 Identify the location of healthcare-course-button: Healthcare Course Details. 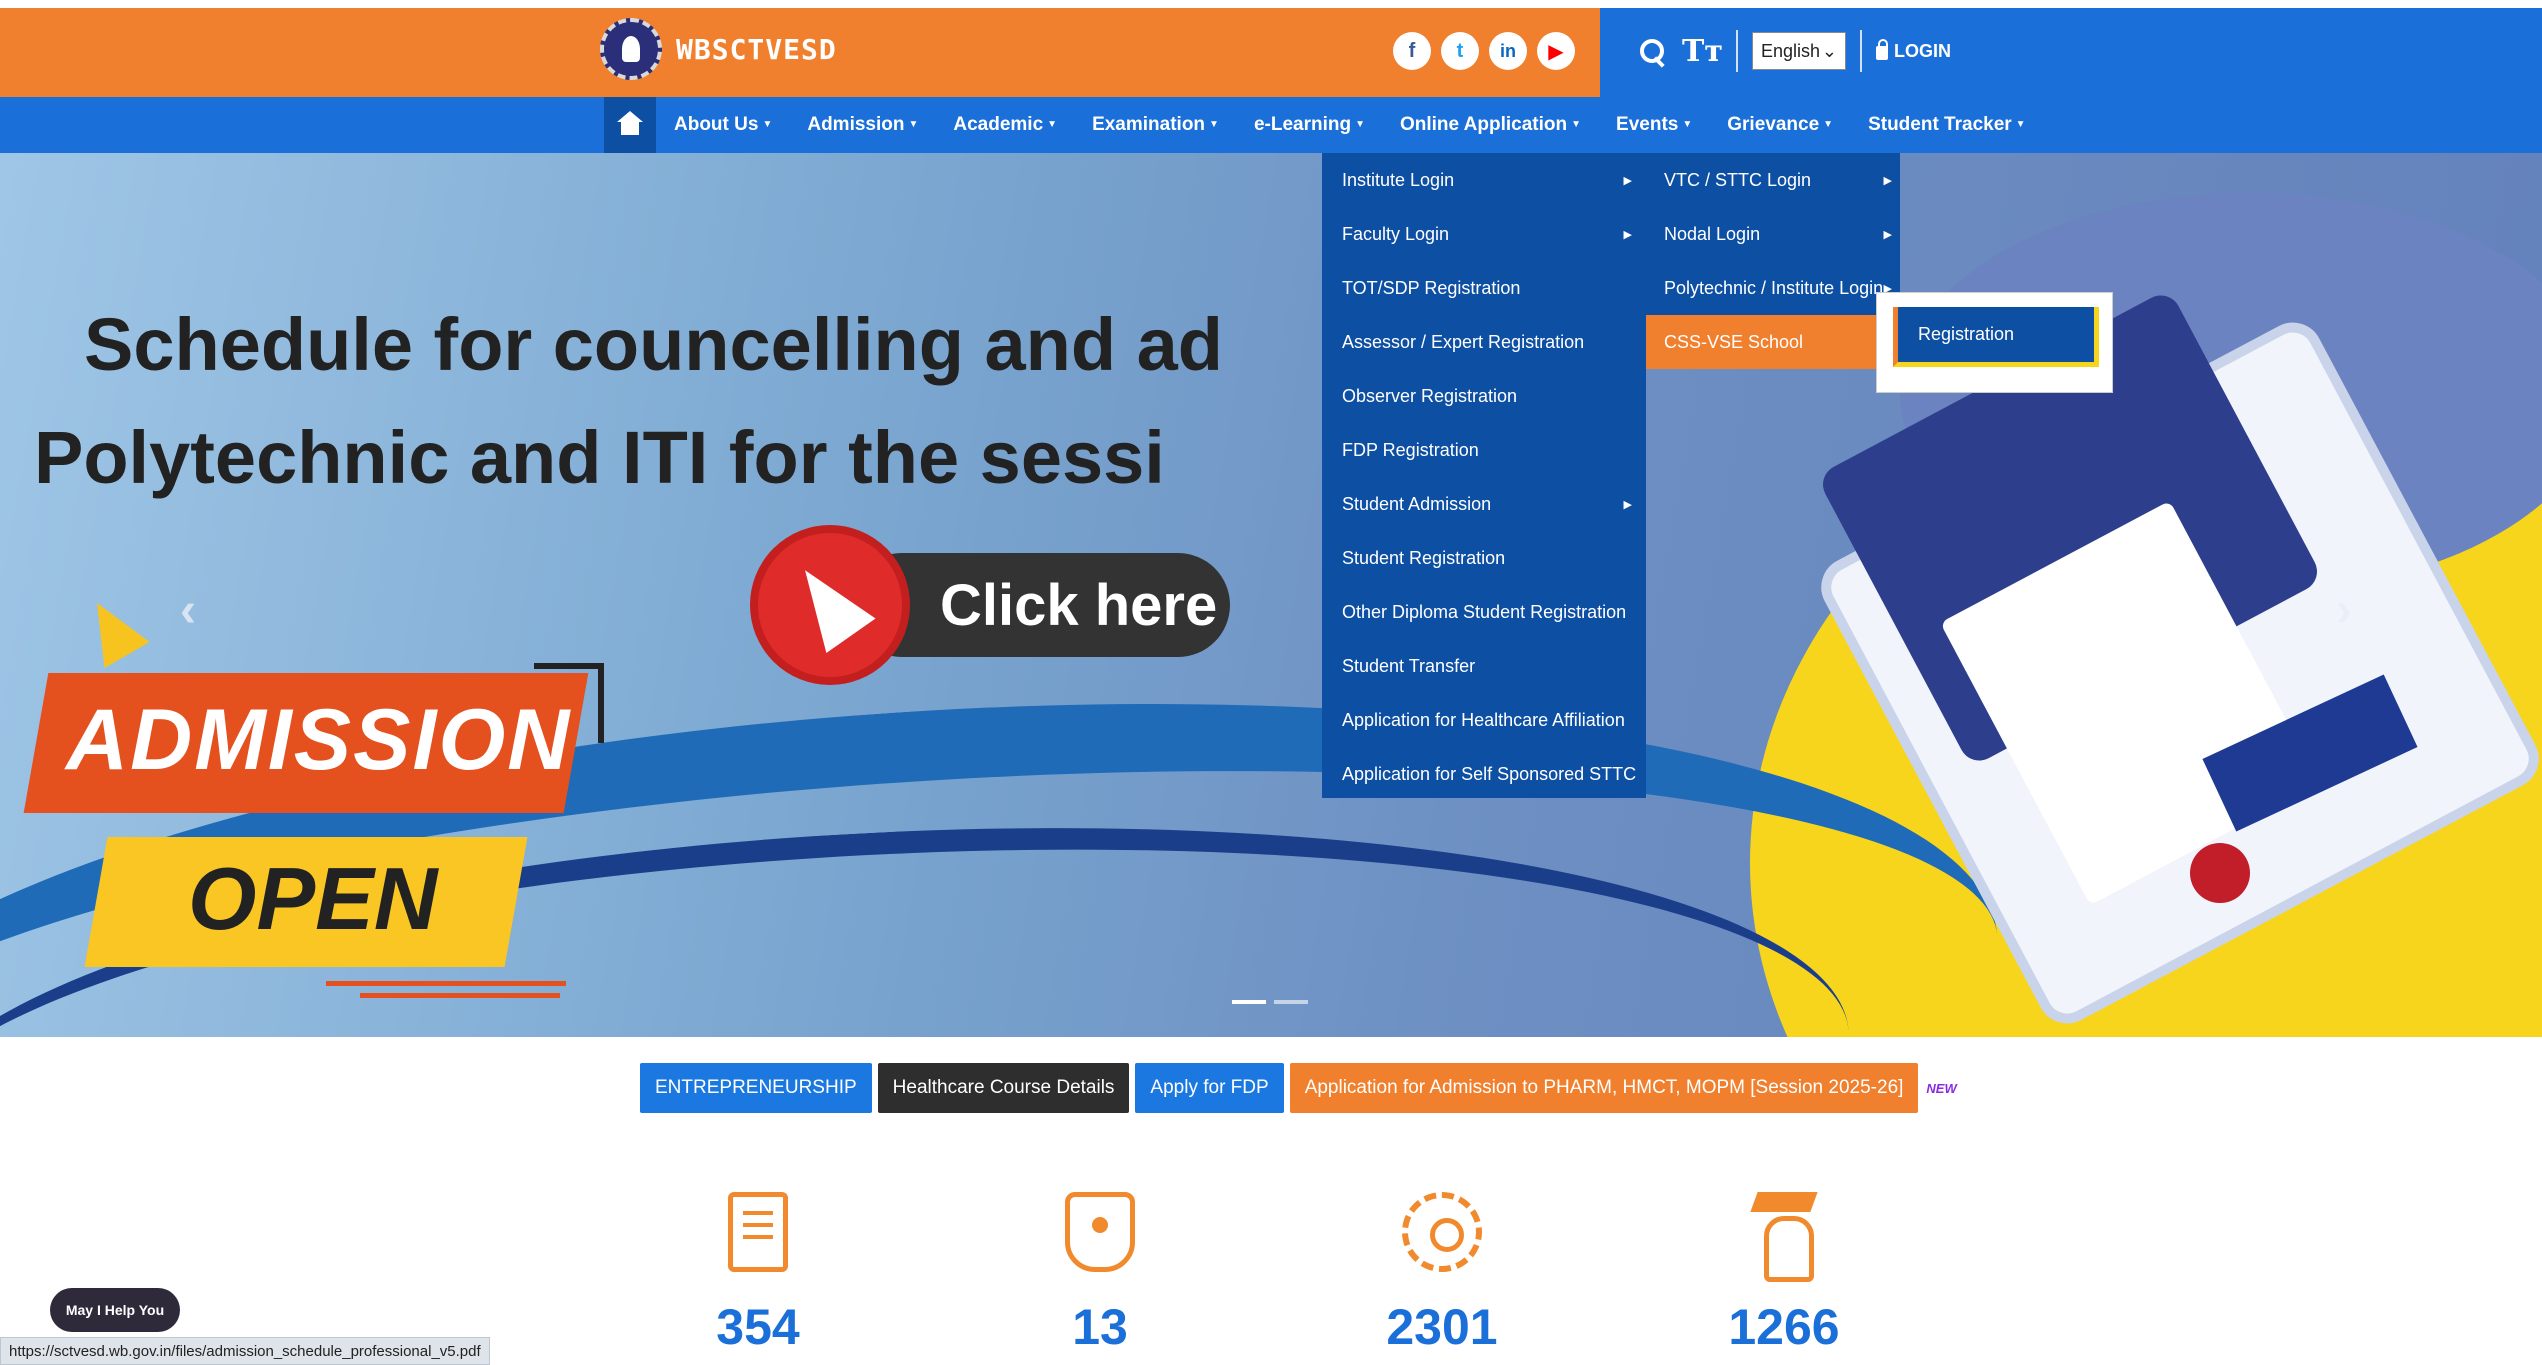
(1003, 1088).